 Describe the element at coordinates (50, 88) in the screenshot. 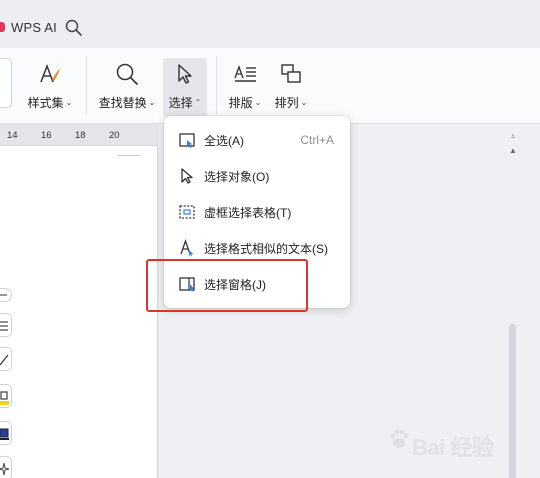

I see `style-set-button: 样式集 ⌄` at that location.